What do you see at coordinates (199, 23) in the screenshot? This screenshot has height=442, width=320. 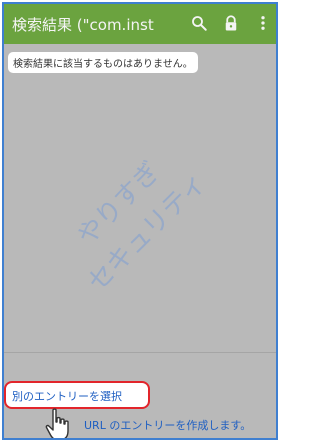 I see `search-icon` at bounding box center [199, 23].